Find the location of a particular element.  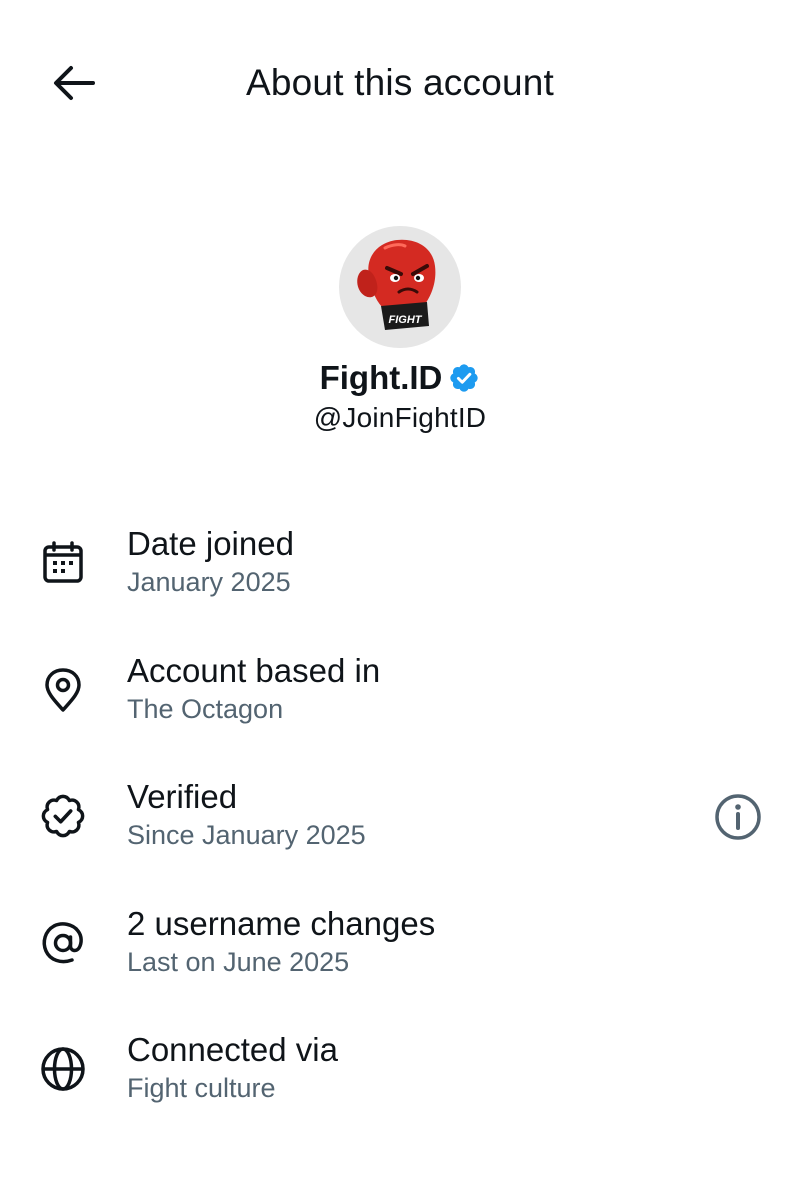

info-button is located at coordinates (738, 817).